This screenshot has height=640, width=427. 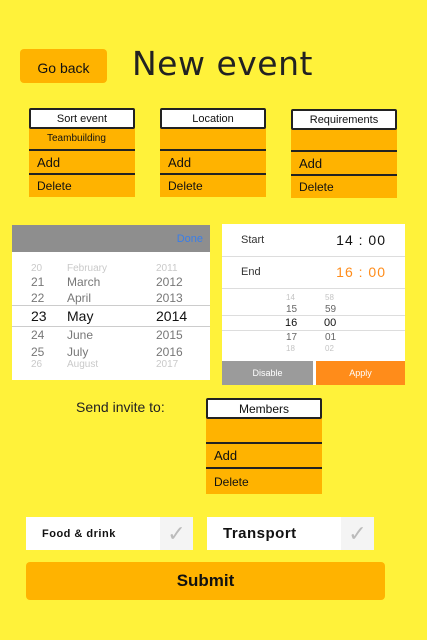 What do you see at coordinates (267, 373) in the screenshot?
I see `disable-button: Disable` at bounding box center [267, 373].